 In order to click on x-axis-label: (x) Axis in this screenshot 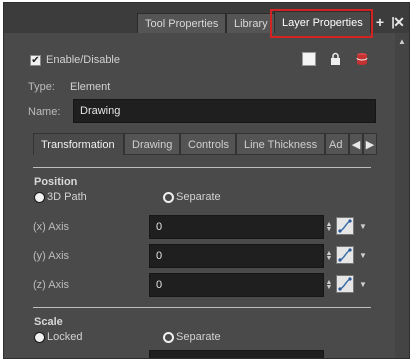, I will do `click(51, 227)`.